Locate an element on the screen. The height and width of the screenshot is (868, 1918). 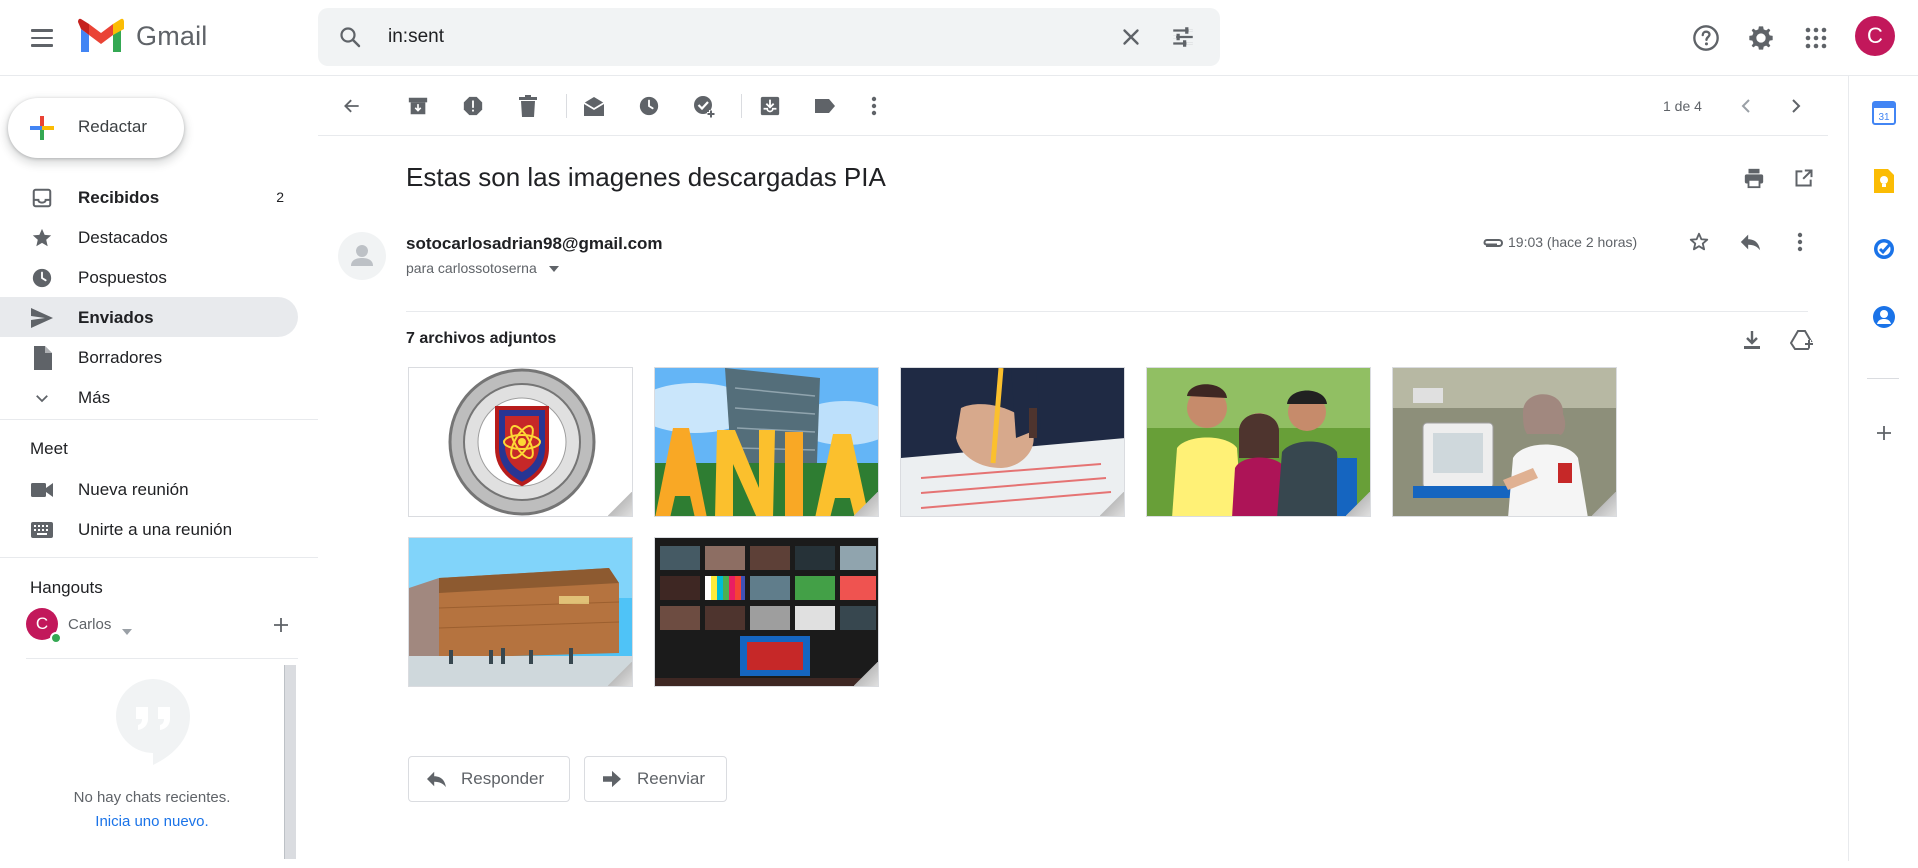
contacts-icon is located at coordinates (1884, 317).